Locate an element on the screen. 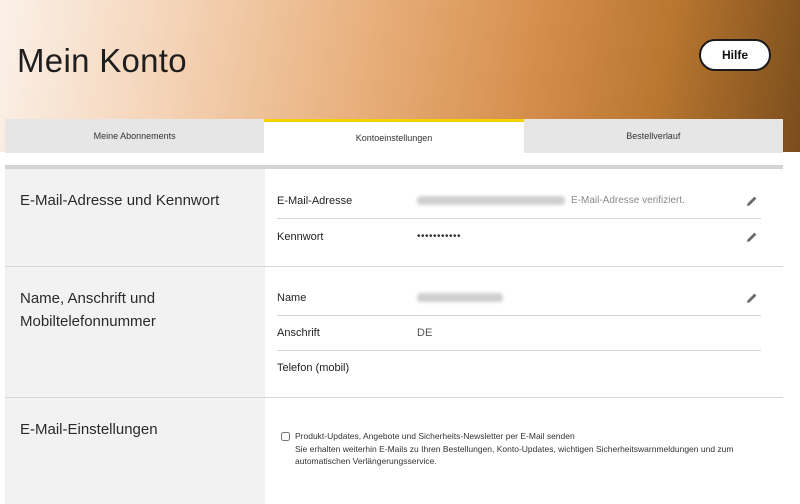  phone-label: Telefon (mobil) is located at coordinates (313, 367).